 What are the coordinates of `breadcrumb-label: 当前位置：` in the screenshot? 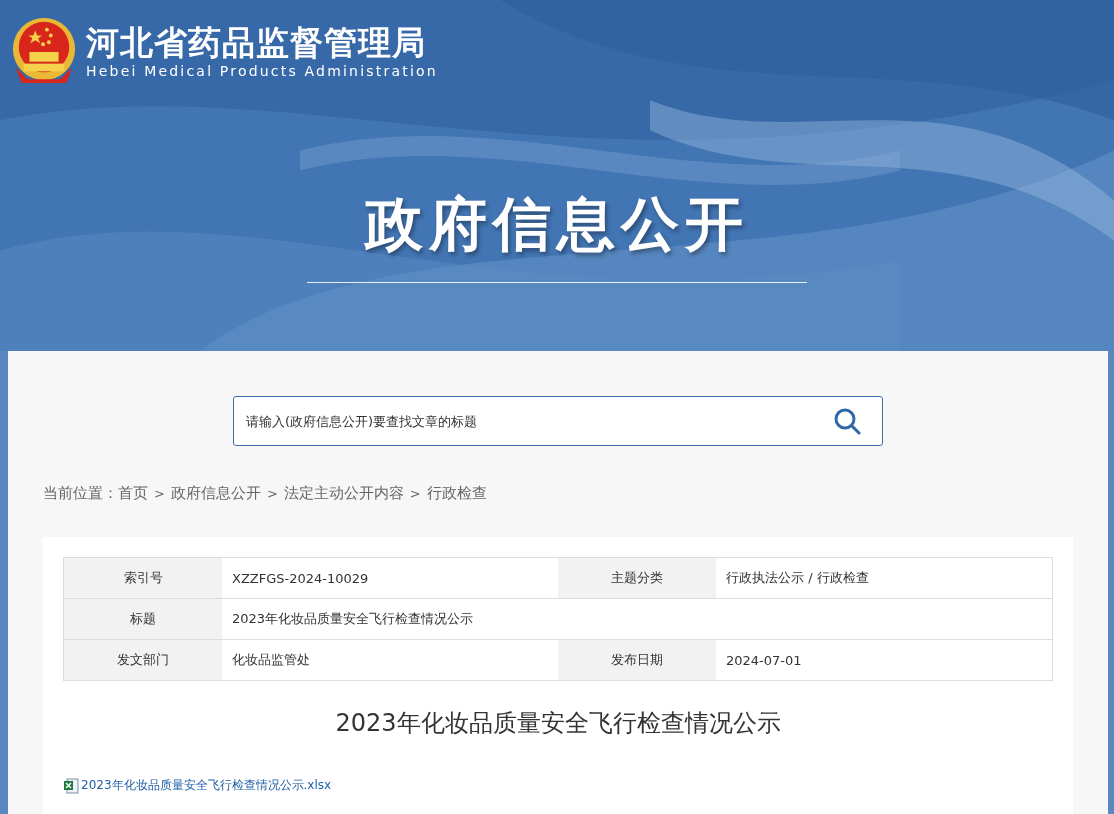 It's located at (80, 493).